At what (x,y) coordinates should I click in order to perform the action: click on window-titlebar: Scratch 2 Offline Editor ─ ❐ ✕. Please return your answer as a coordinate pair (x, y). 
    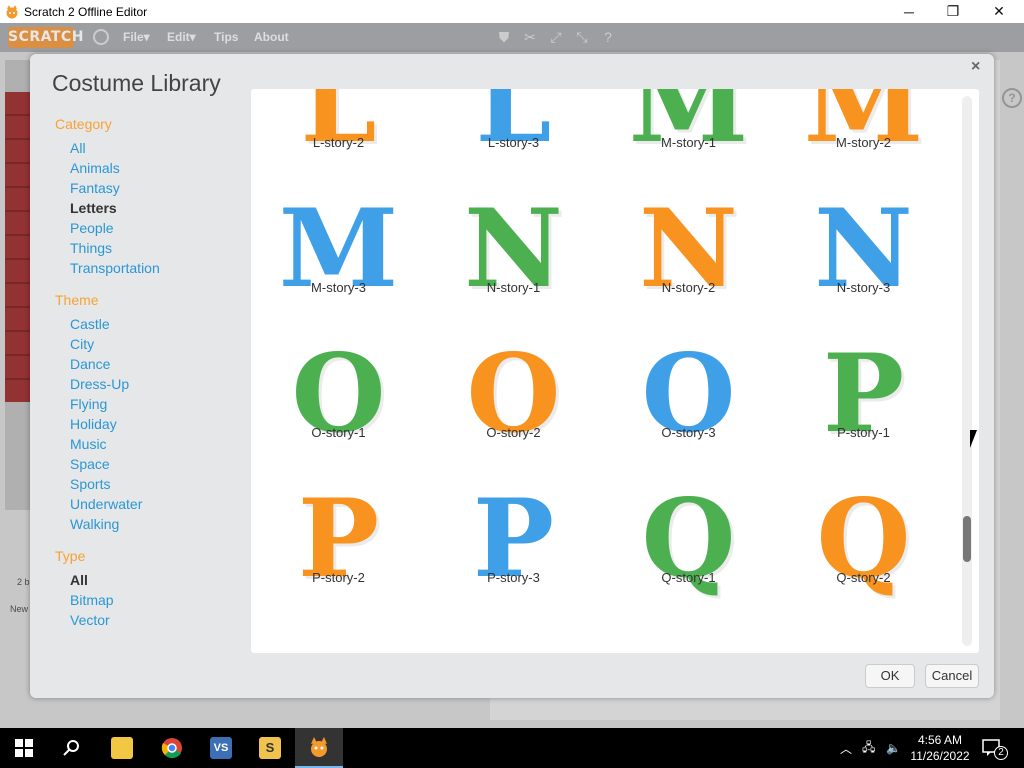
    Looking at the image, I should click on (512, 11).